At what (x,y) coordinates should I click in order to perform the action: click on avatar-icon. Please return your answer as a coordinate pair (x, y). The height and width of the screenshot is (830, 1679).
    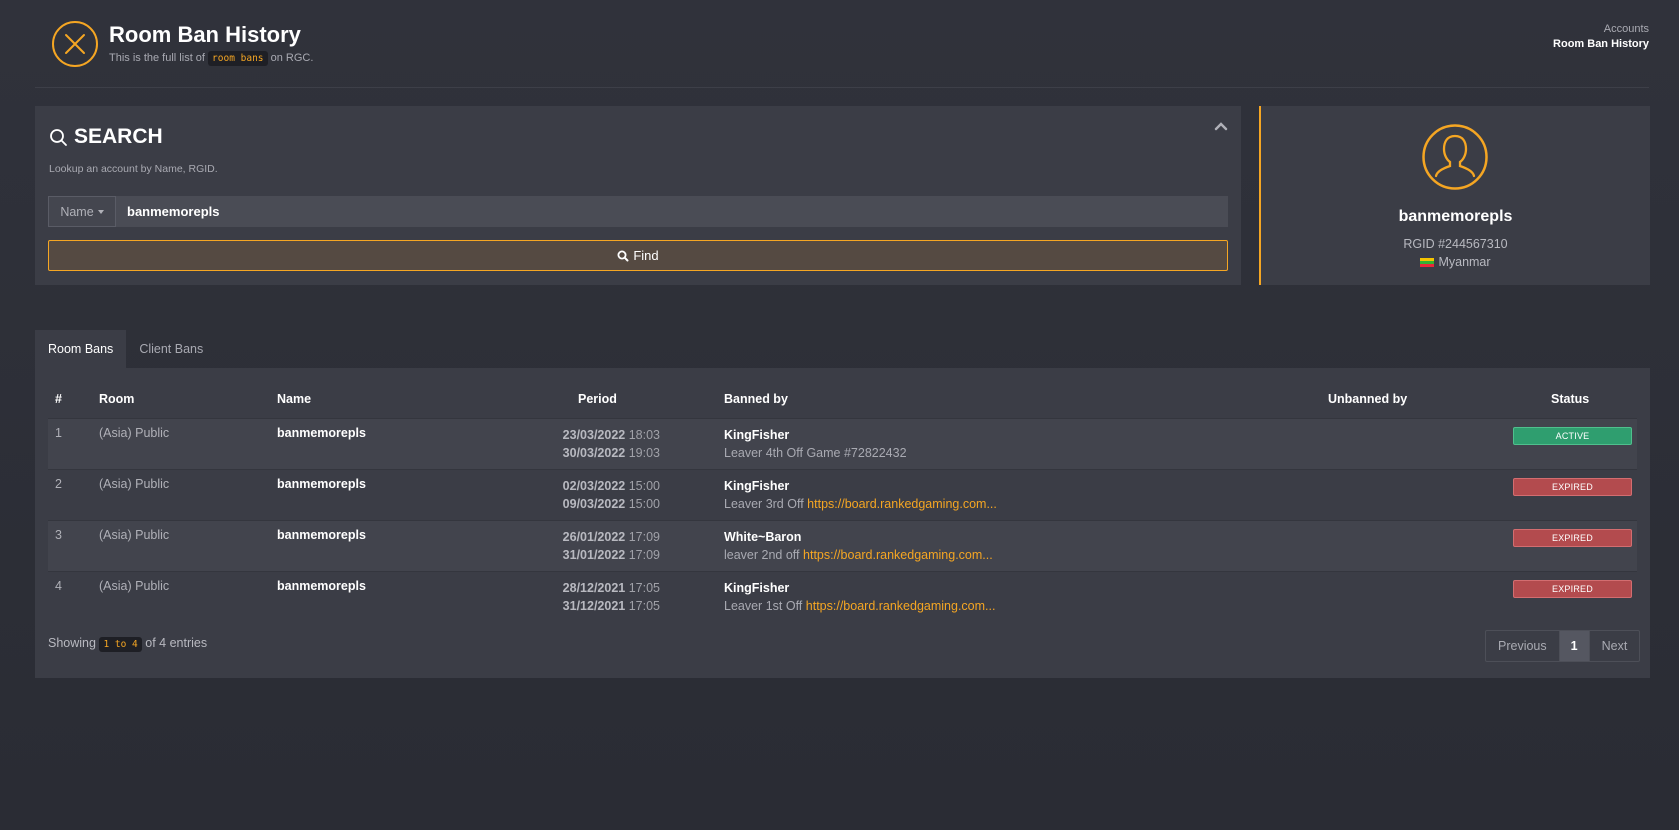
    Looking at the image, I should click on (1455, 157).